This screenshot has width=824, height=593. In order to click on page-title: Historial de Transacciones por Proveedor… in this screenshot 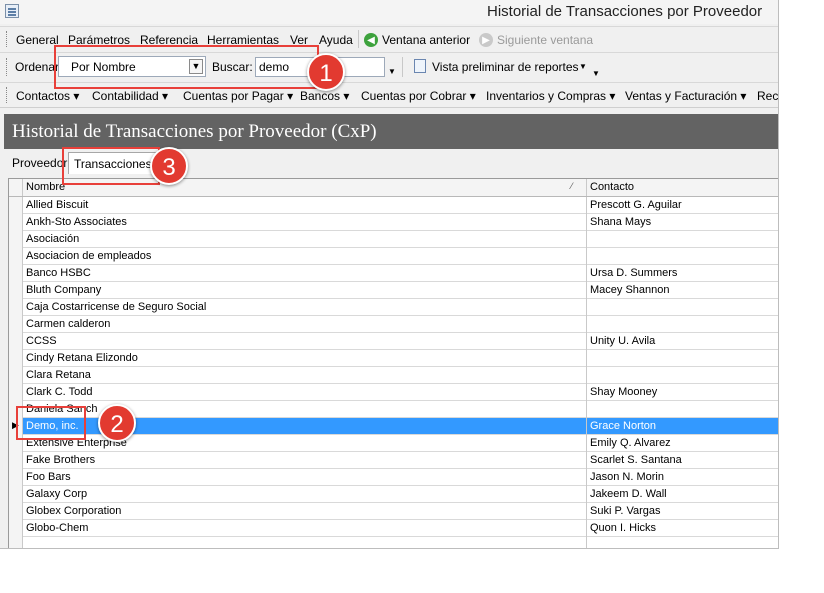, I will do `click(194, 131)`.